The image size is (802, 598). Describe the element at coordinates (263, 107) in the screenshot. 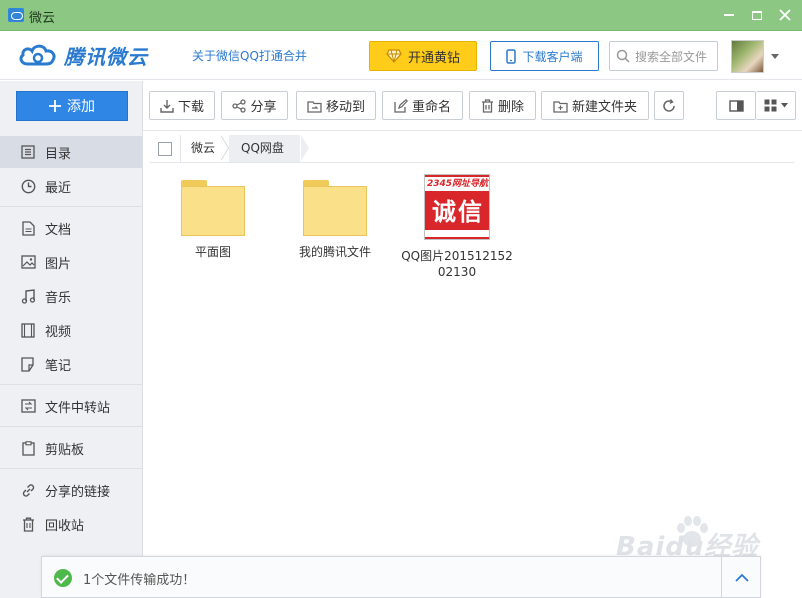

I see `share-label: 分享` at that location.